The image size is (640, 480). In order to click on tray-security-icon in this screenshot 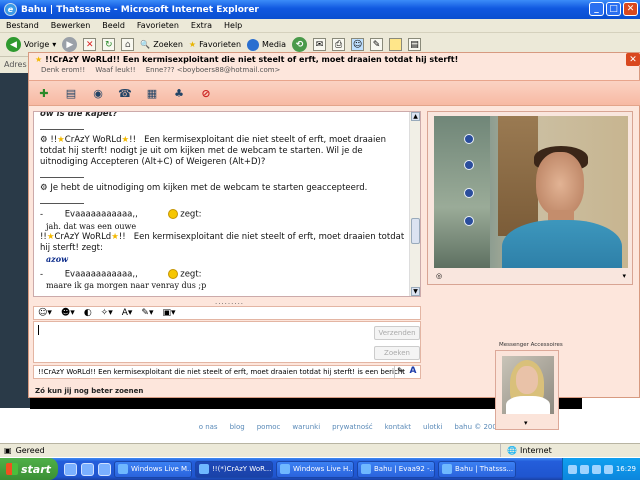, I will do `click(608, 469)`.